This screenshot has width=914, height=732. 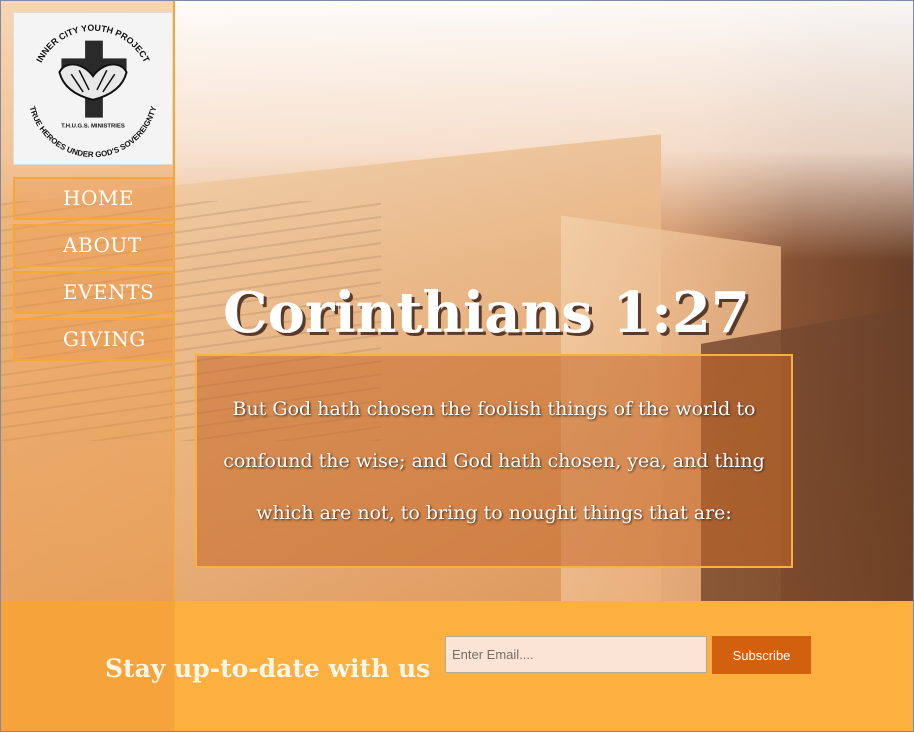 I want to click on nav-item-about: ABOUT, so click(x=94, y=245).